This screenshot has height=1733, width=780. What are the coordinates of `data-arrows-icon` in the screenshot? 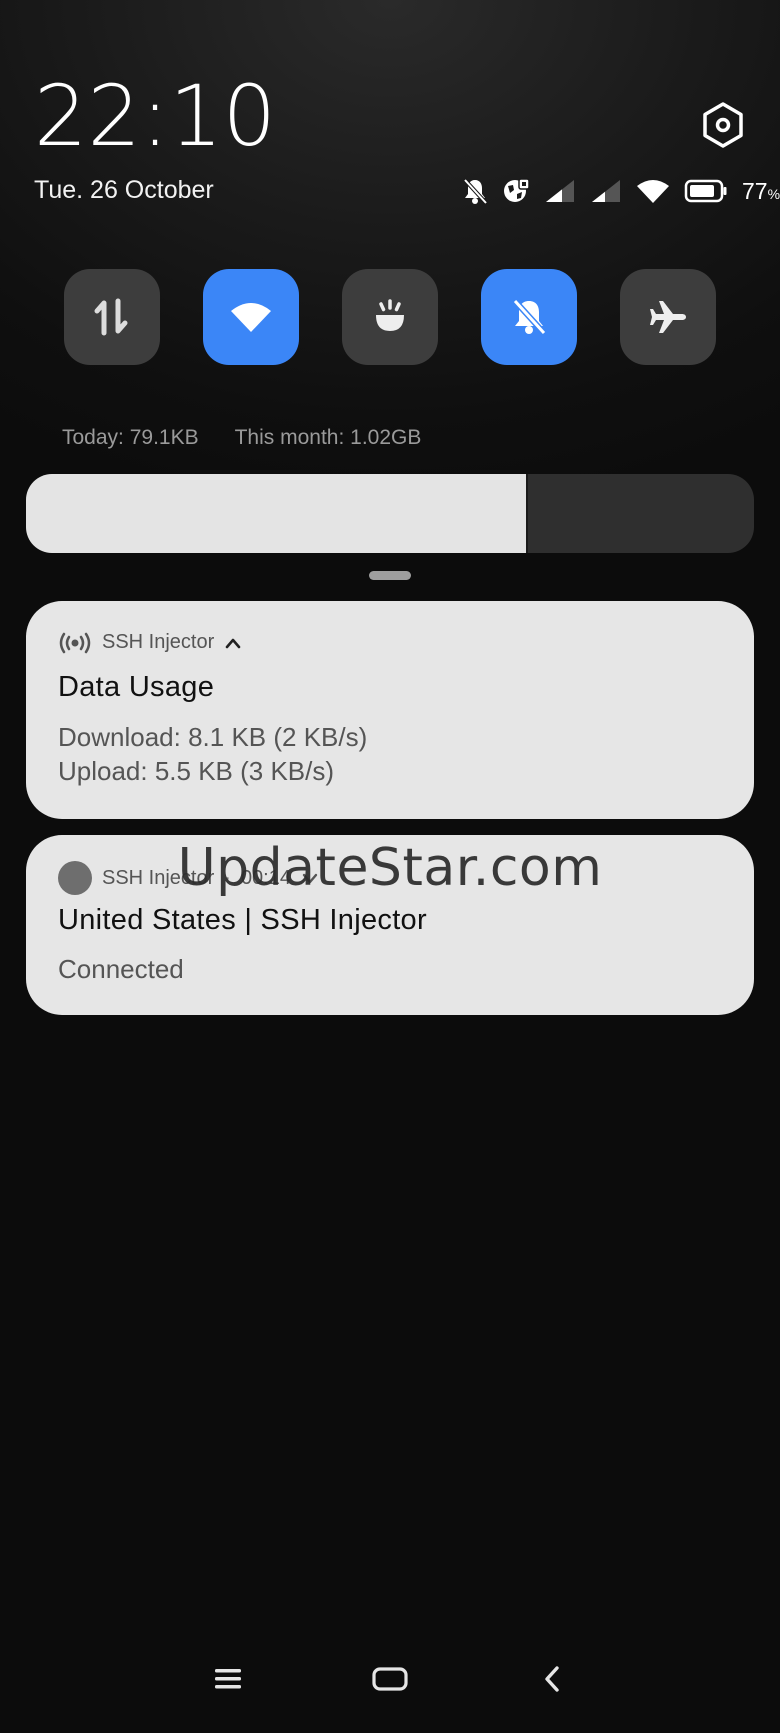 It's located at (111, 317).